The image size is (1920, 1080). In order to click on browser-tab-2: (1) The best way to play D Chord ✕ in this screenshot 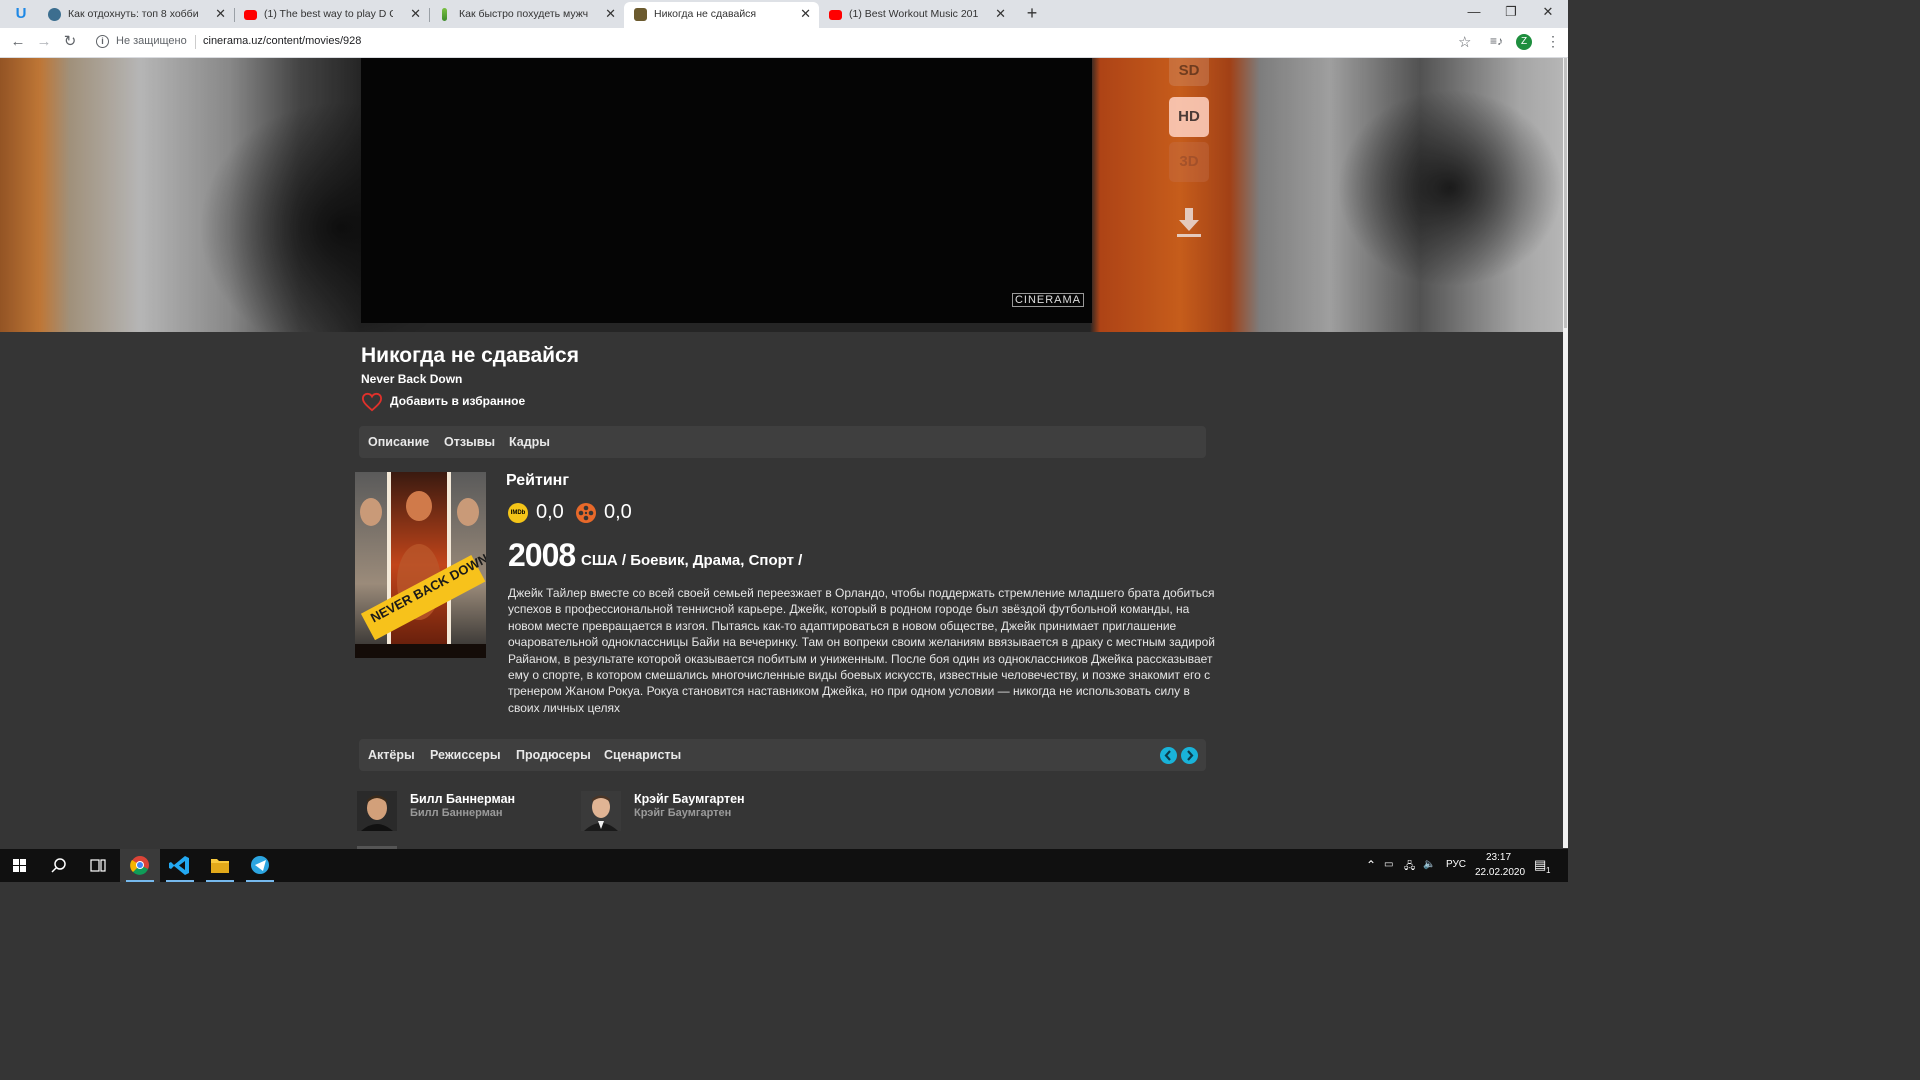, I will do `click(331, 15)`.